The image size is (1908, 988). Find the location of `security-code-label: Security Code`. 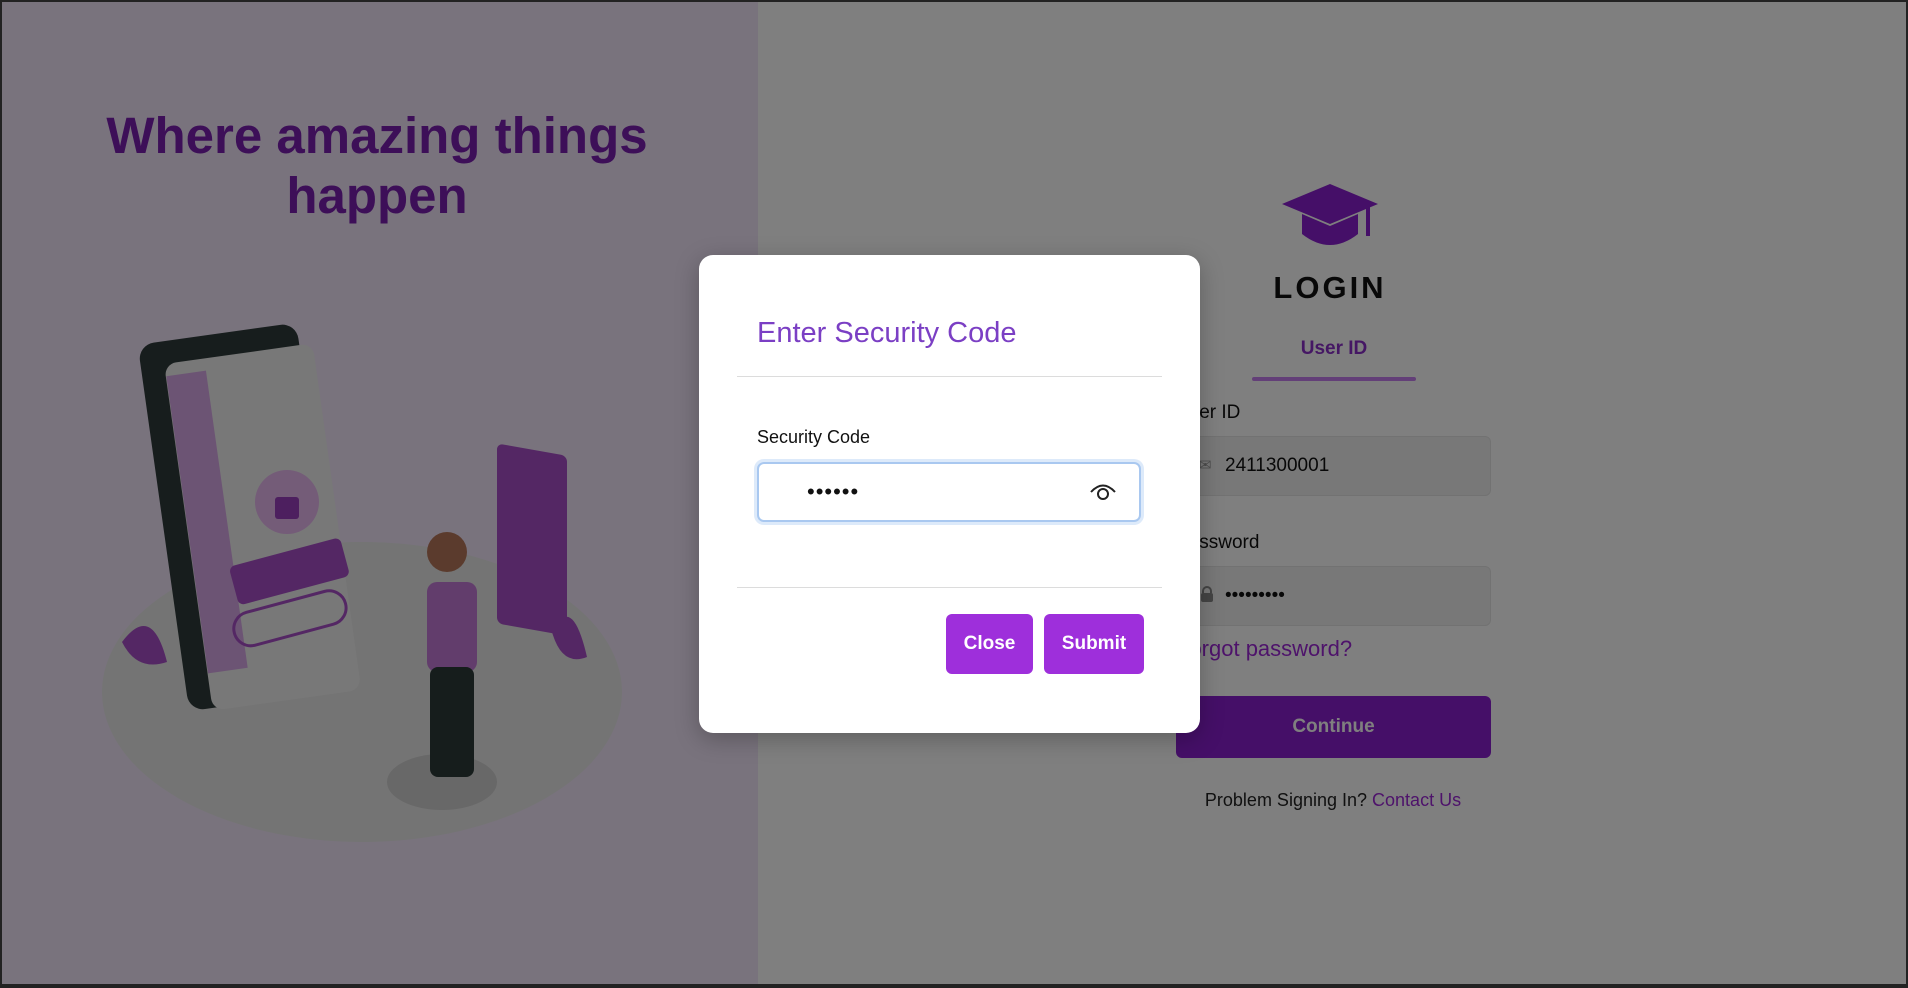

security-code-label: Security Code is located at coordinates (814, 437).